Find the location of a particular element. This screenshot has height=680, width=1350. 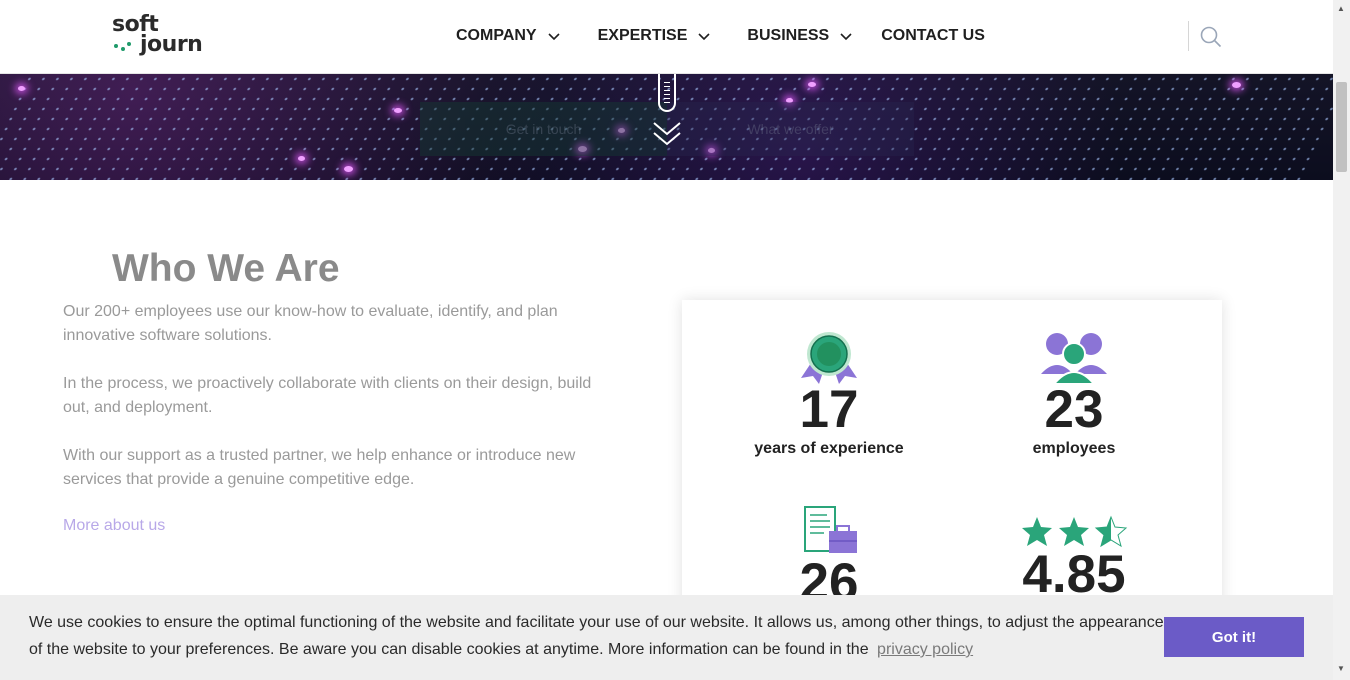

cta-label: What we offer is located at coordinates (790, 129).